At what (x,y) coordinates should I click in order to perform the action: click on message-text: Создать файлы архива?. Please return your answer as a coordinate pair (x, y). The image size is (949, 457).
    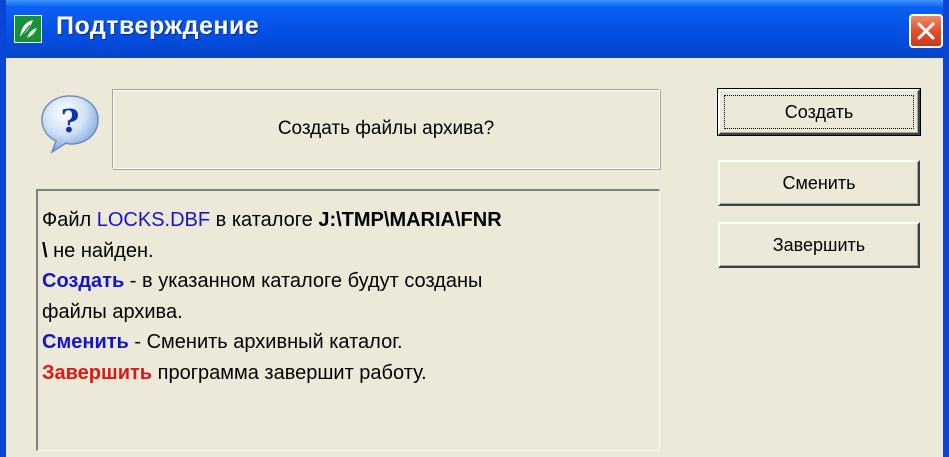
    Looking at the image, I should click on (386, 128).